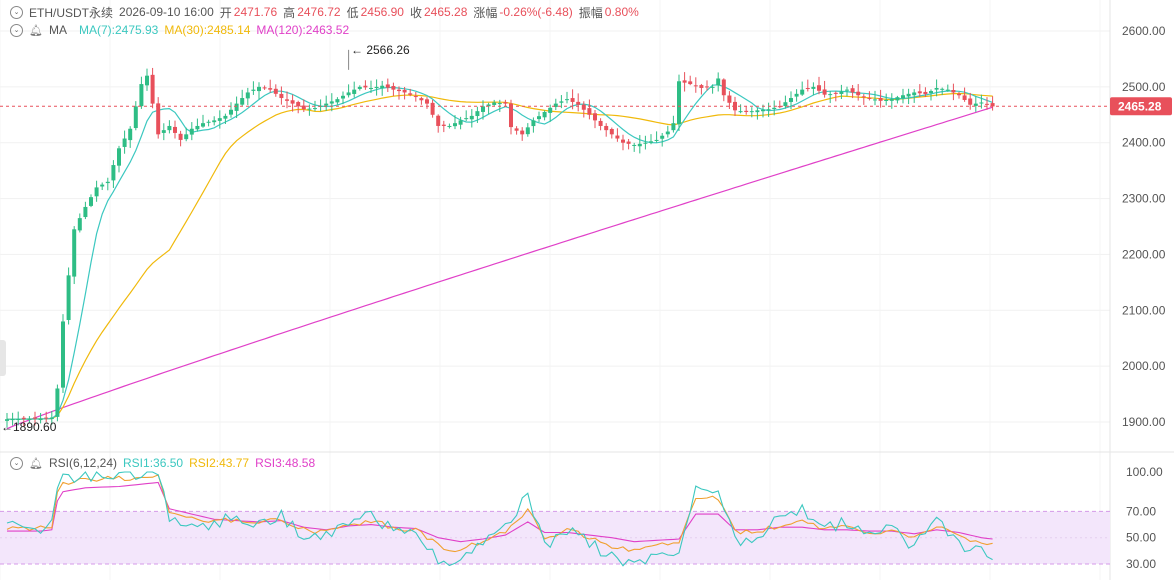  Describe the element at coordinates (16, 30) in the screenshot. I see `collapse-ma-icon: ⌄` at that location.